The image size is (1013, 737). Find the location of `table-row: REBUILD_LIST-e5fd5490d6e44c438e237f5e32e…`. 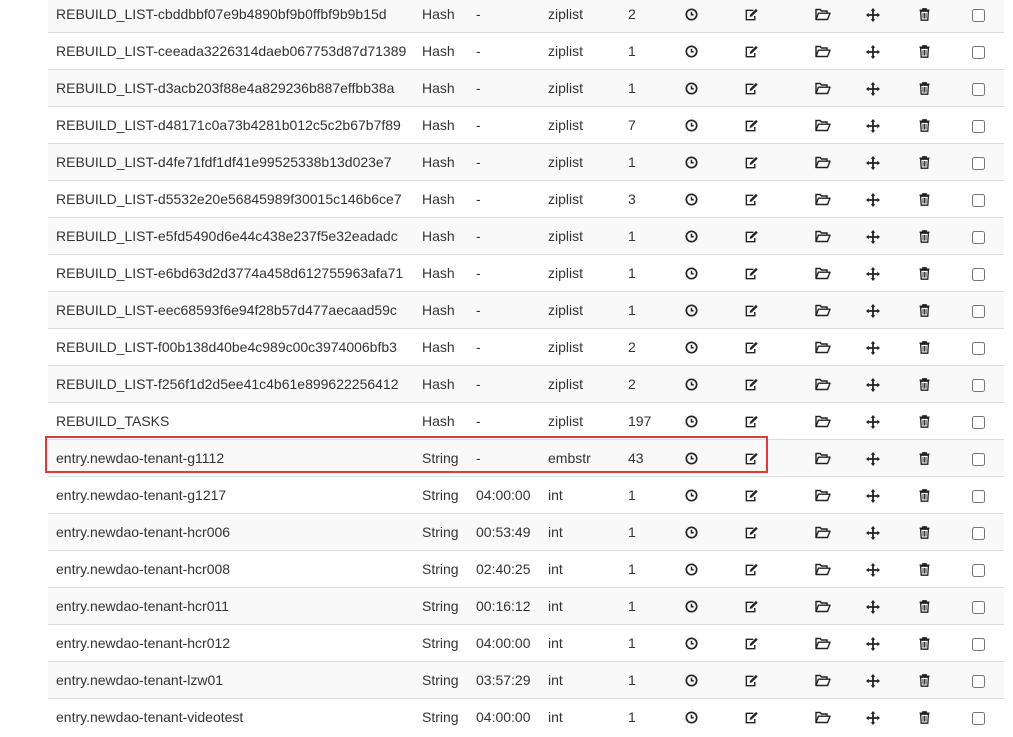

table-row: REBUILD_LIST-e5fd5490d6e44c438e237f5e32e… is located at coordinates (526, 236).